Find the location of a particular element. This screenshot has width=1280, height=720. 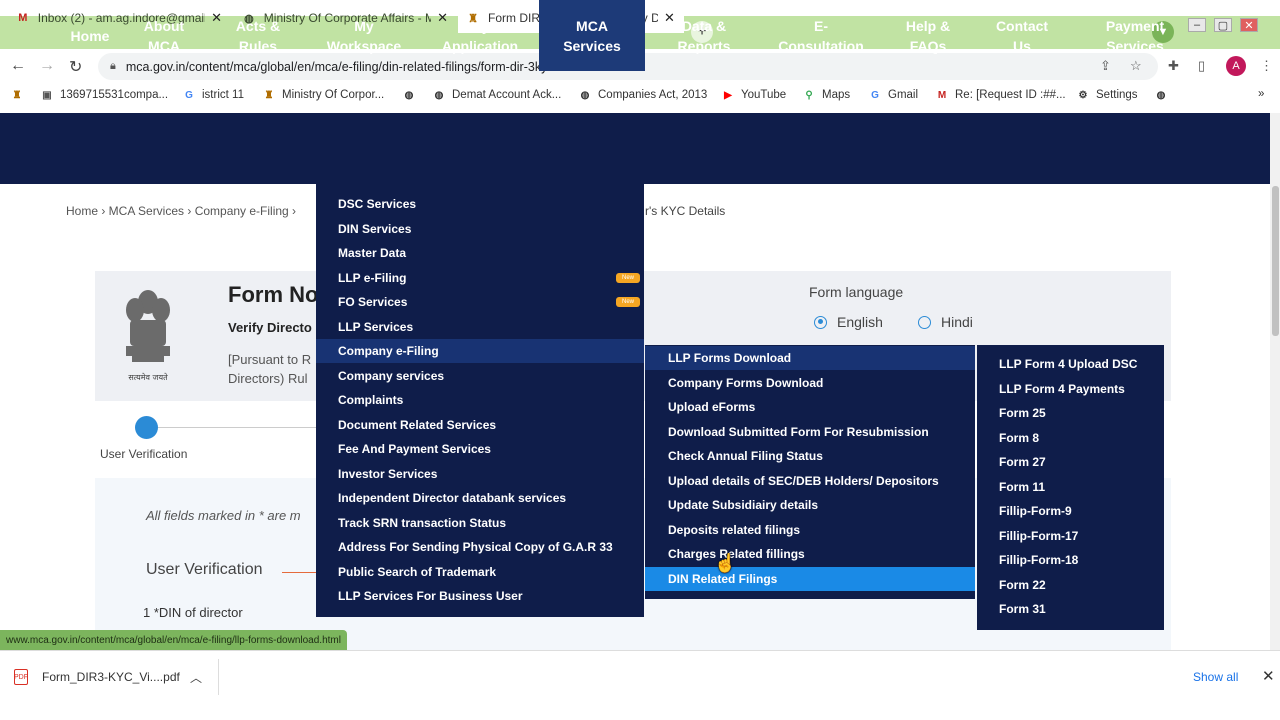

stepper-label: User Verification is located at coordinates (144, 454).